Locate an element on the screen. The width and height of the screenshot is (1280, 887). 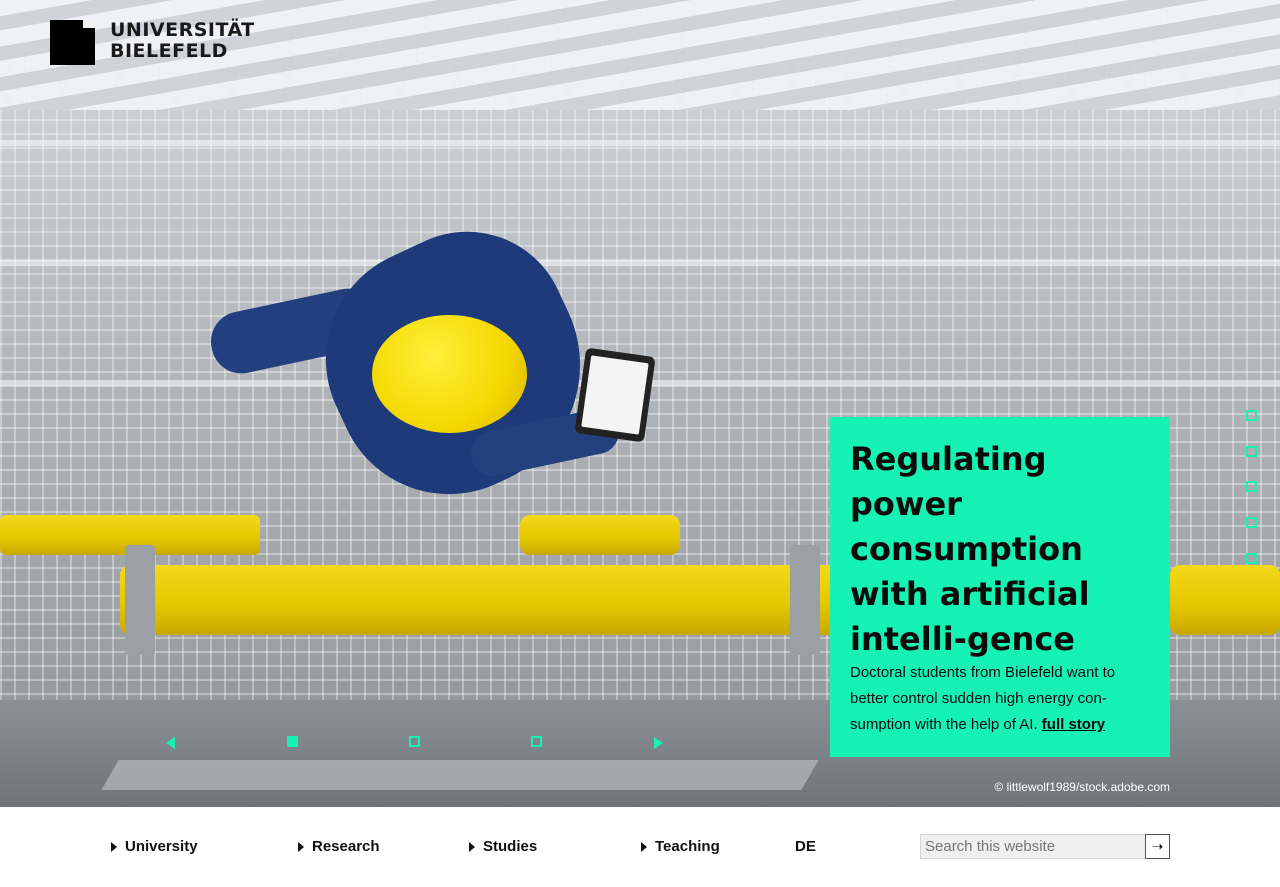
logo-line-2: BIELEFELD is located at coordinates (169, 51).